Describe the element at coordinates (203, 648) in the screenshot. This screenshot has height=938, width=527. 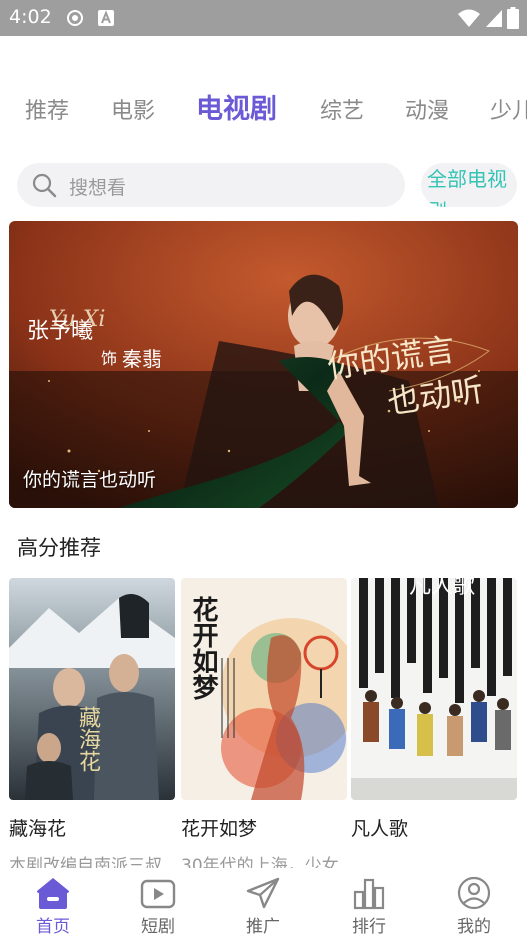
I see `poster-overlay-text: 花开如梦` at that location.